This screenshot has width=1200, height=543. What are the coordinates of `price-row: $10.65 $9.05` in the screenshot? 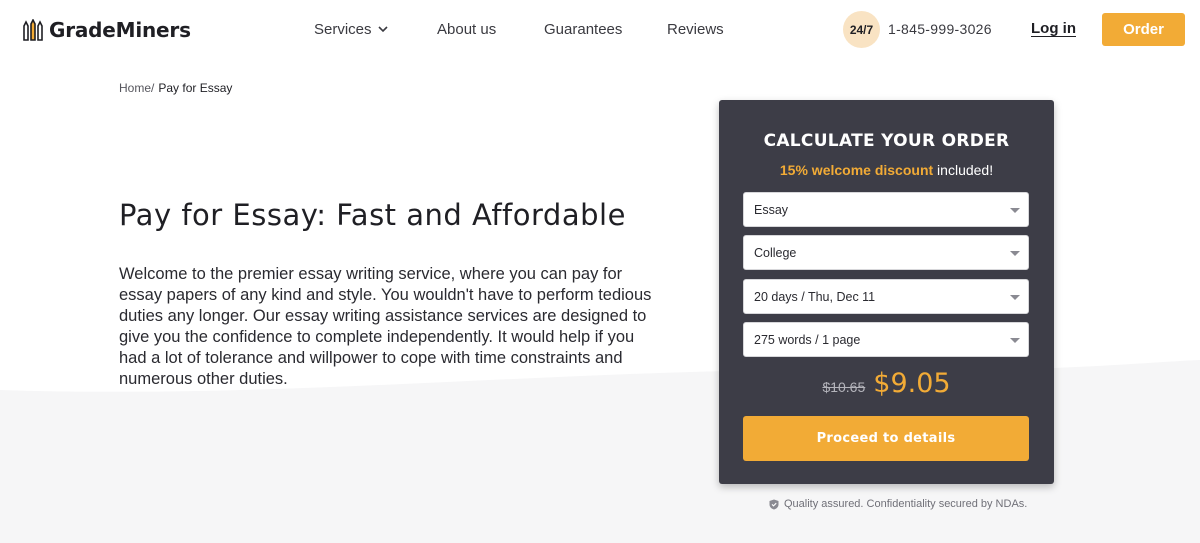 It's located at (886, 383).